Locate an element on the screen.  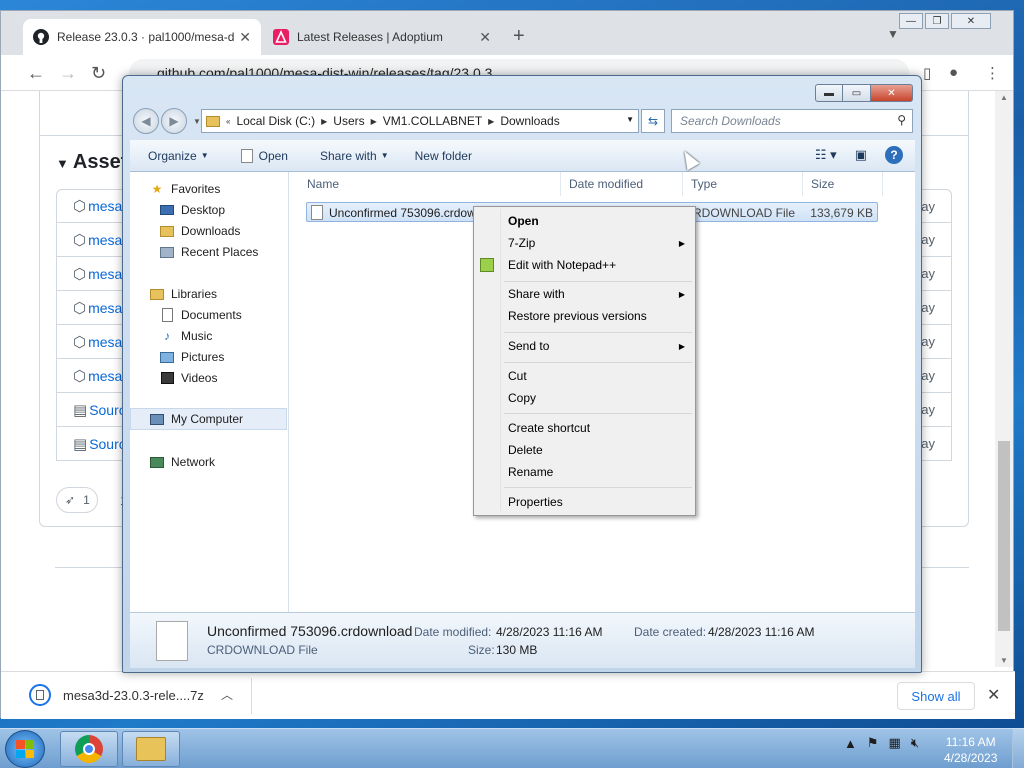
search-input: Search Downloads ⚲ is located at coordinates (792, 121).